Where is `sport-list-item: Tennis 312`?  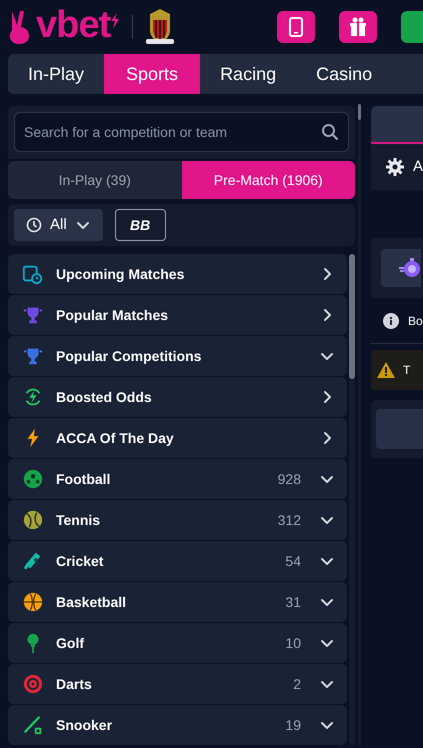
sport-list-item: Tennis 312 is located at coordinates (177, 520).